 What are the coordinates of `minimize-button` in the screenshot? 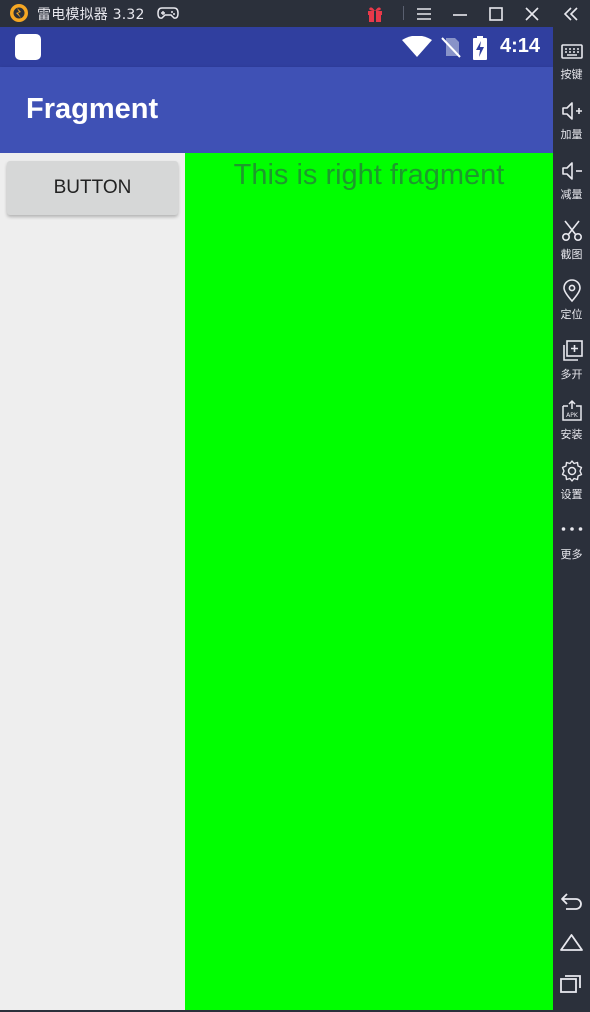 It's located at (460, 13).